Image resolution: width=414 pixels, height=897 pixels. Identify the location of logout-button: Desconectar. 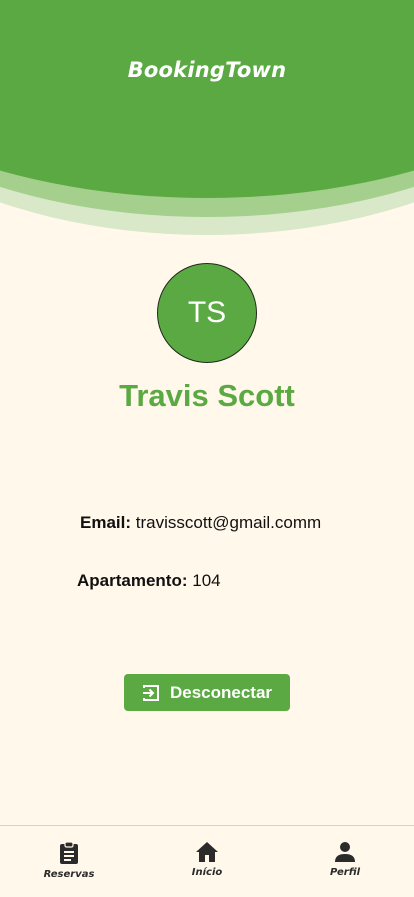
(207, 692).